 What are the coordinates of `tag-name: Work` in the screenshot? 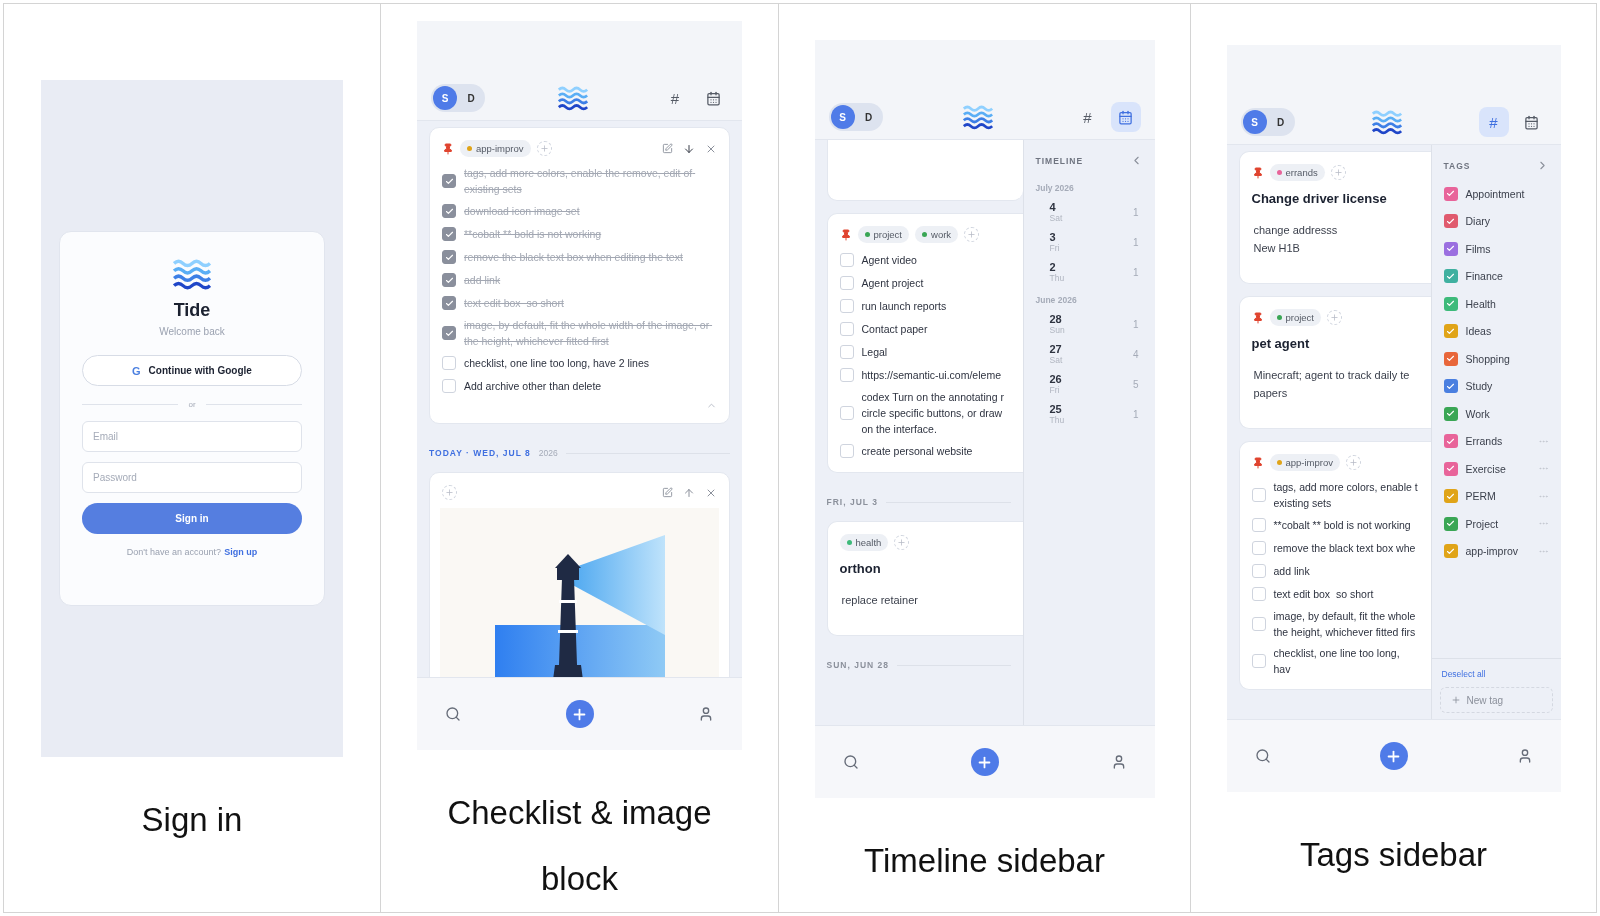 It's located at (1507, 413).